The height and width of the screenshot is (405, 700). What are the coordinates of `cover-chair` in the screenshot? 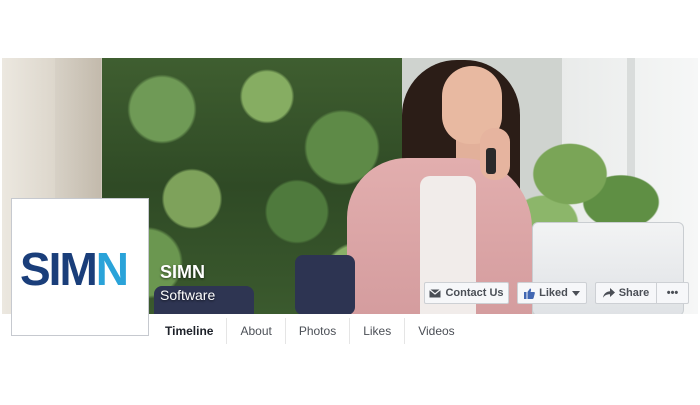 It's located at (325, 284).